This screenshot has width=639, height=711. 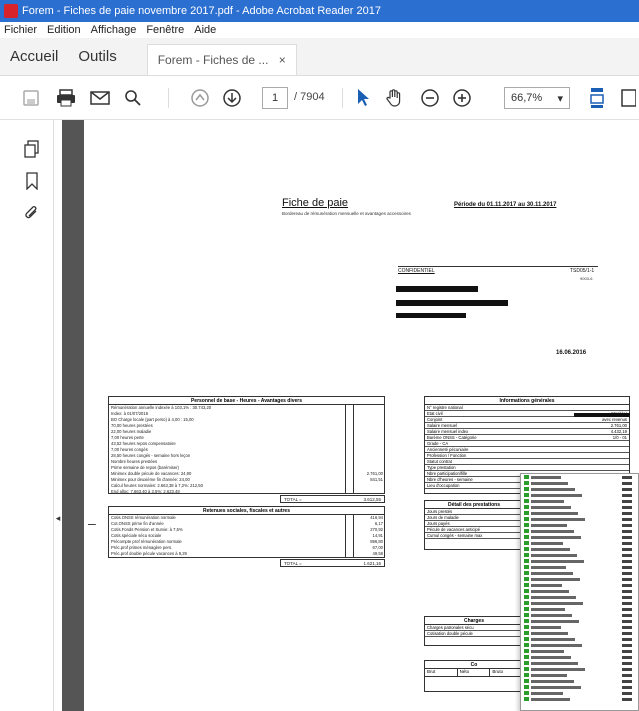 I want to click on info-label: Nbre d'heures - semaine, so click(x=450, y=479).